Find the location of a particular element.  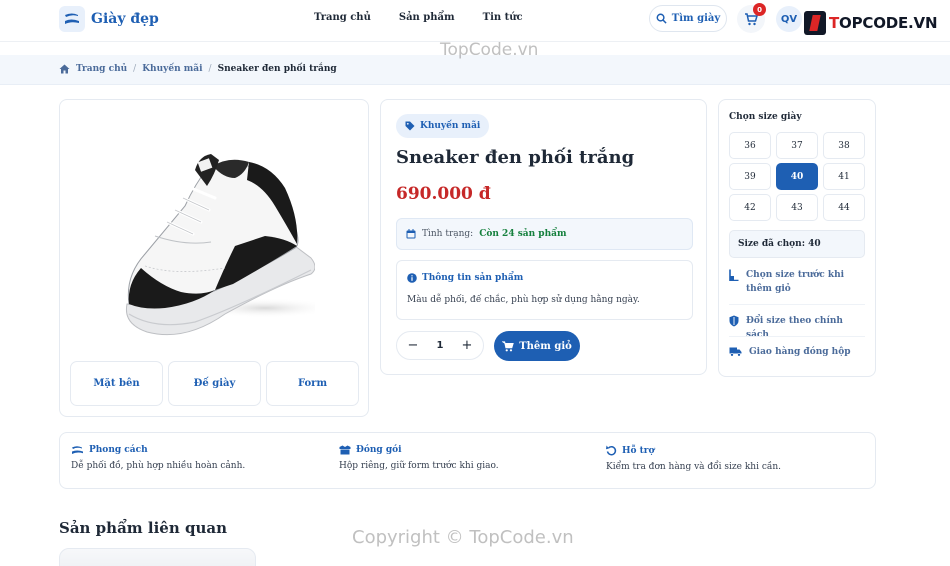

size-option: 42 is located at coordinates (750, 207).